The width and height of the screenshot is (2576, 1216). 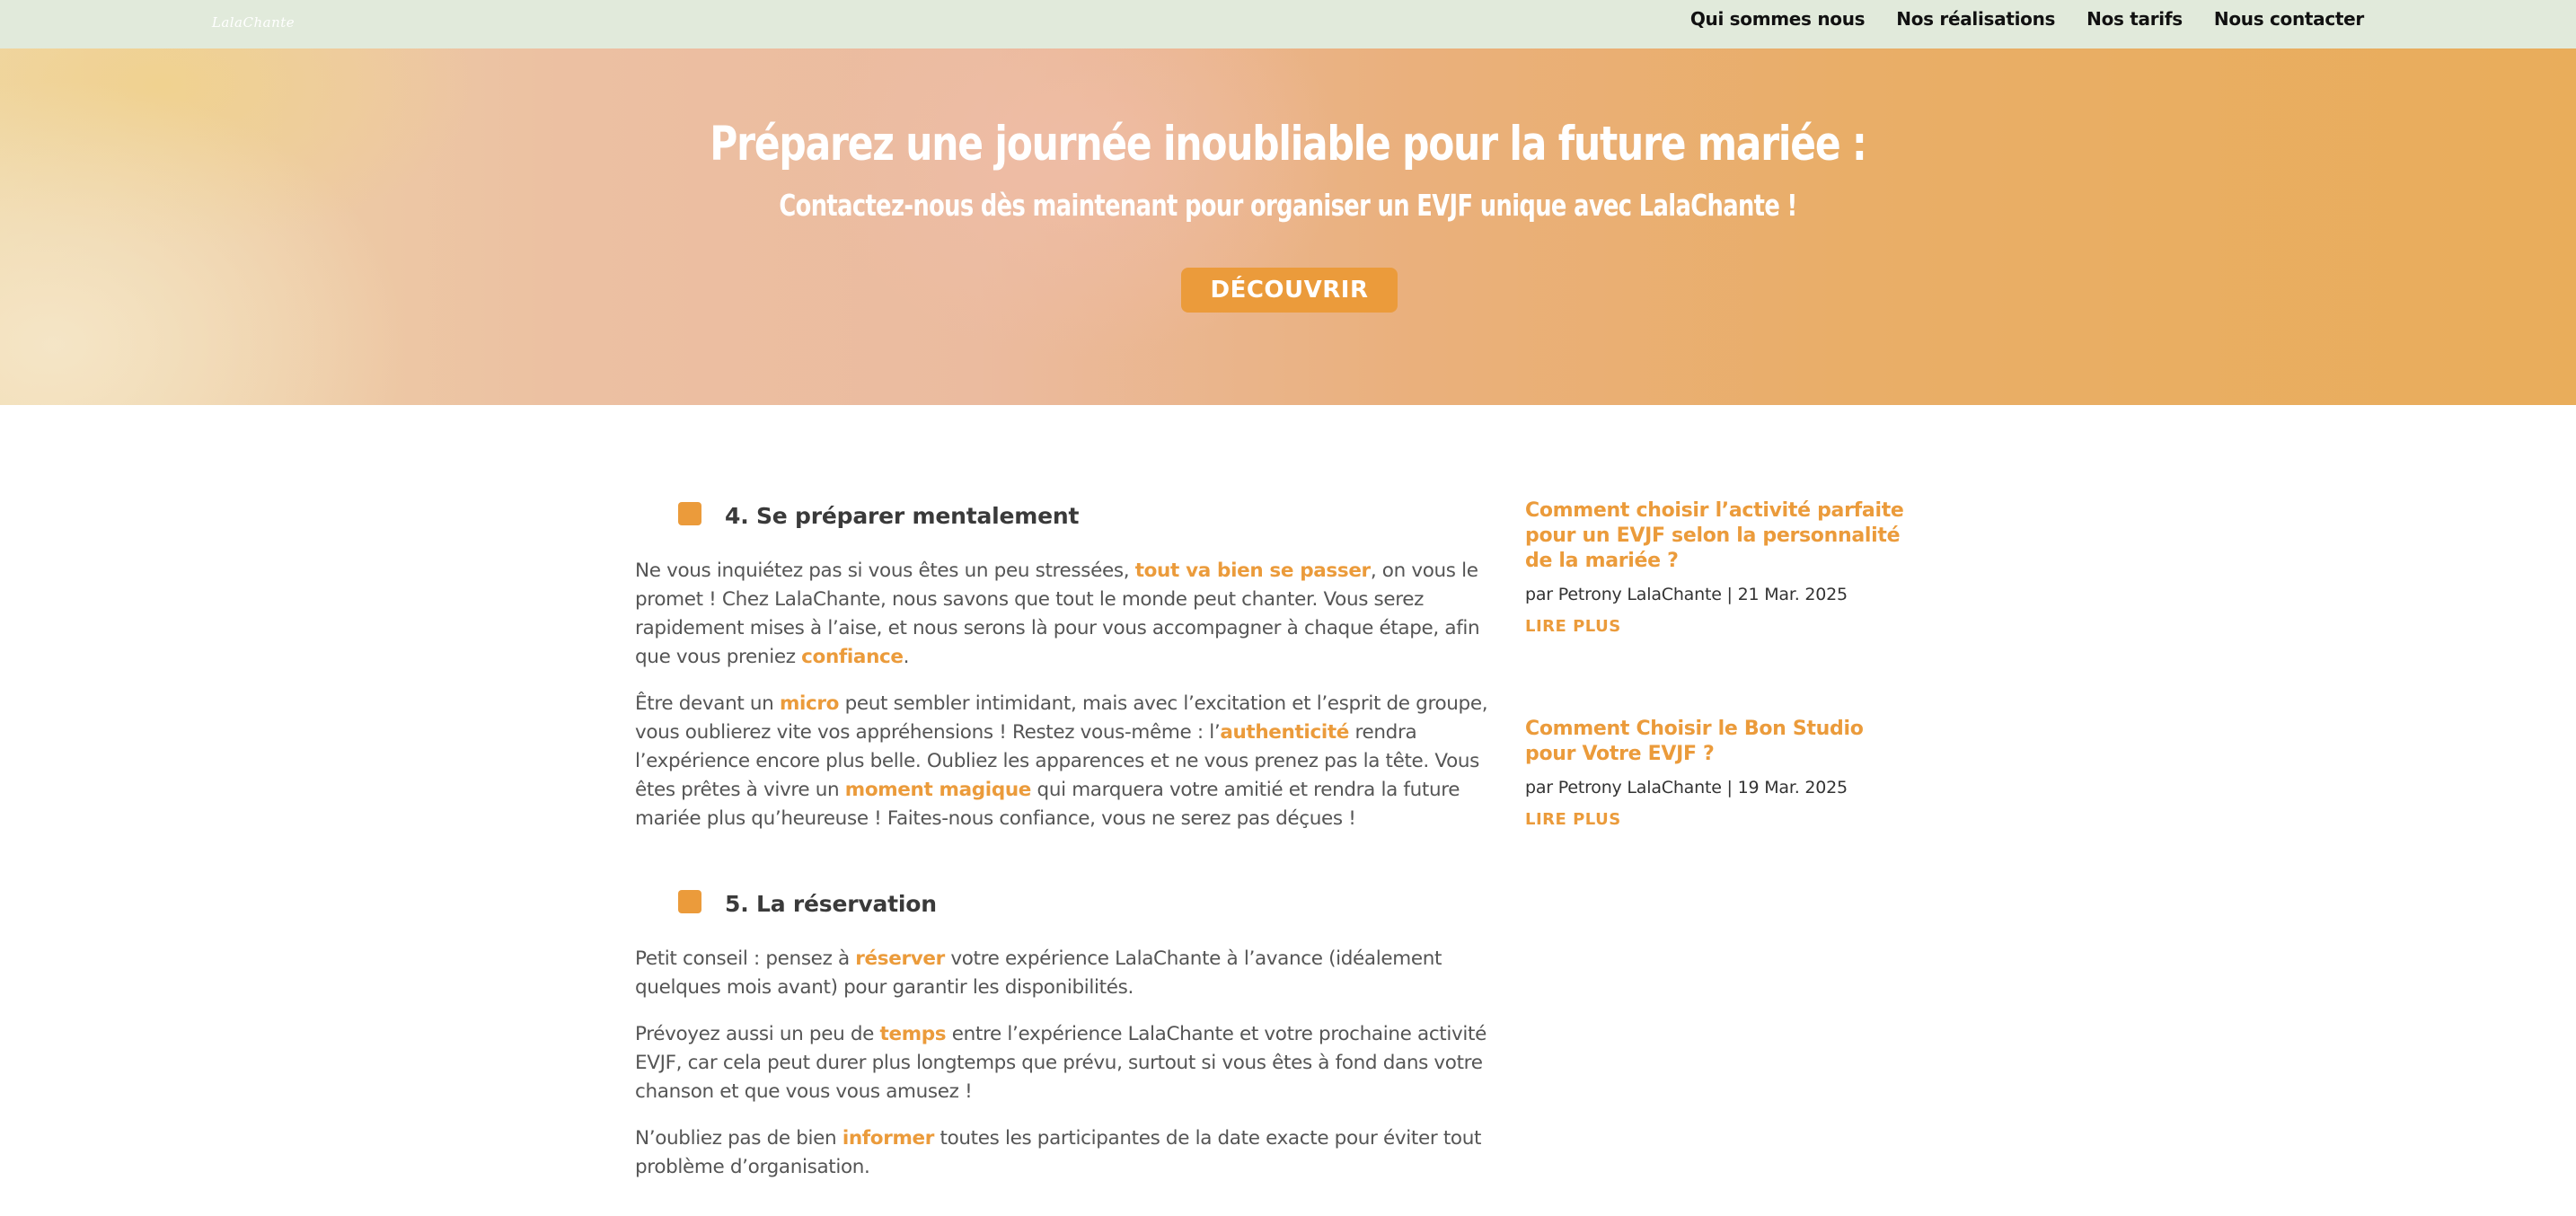 I want to click on highlight-text: réserver, so click(x=900, y=958).